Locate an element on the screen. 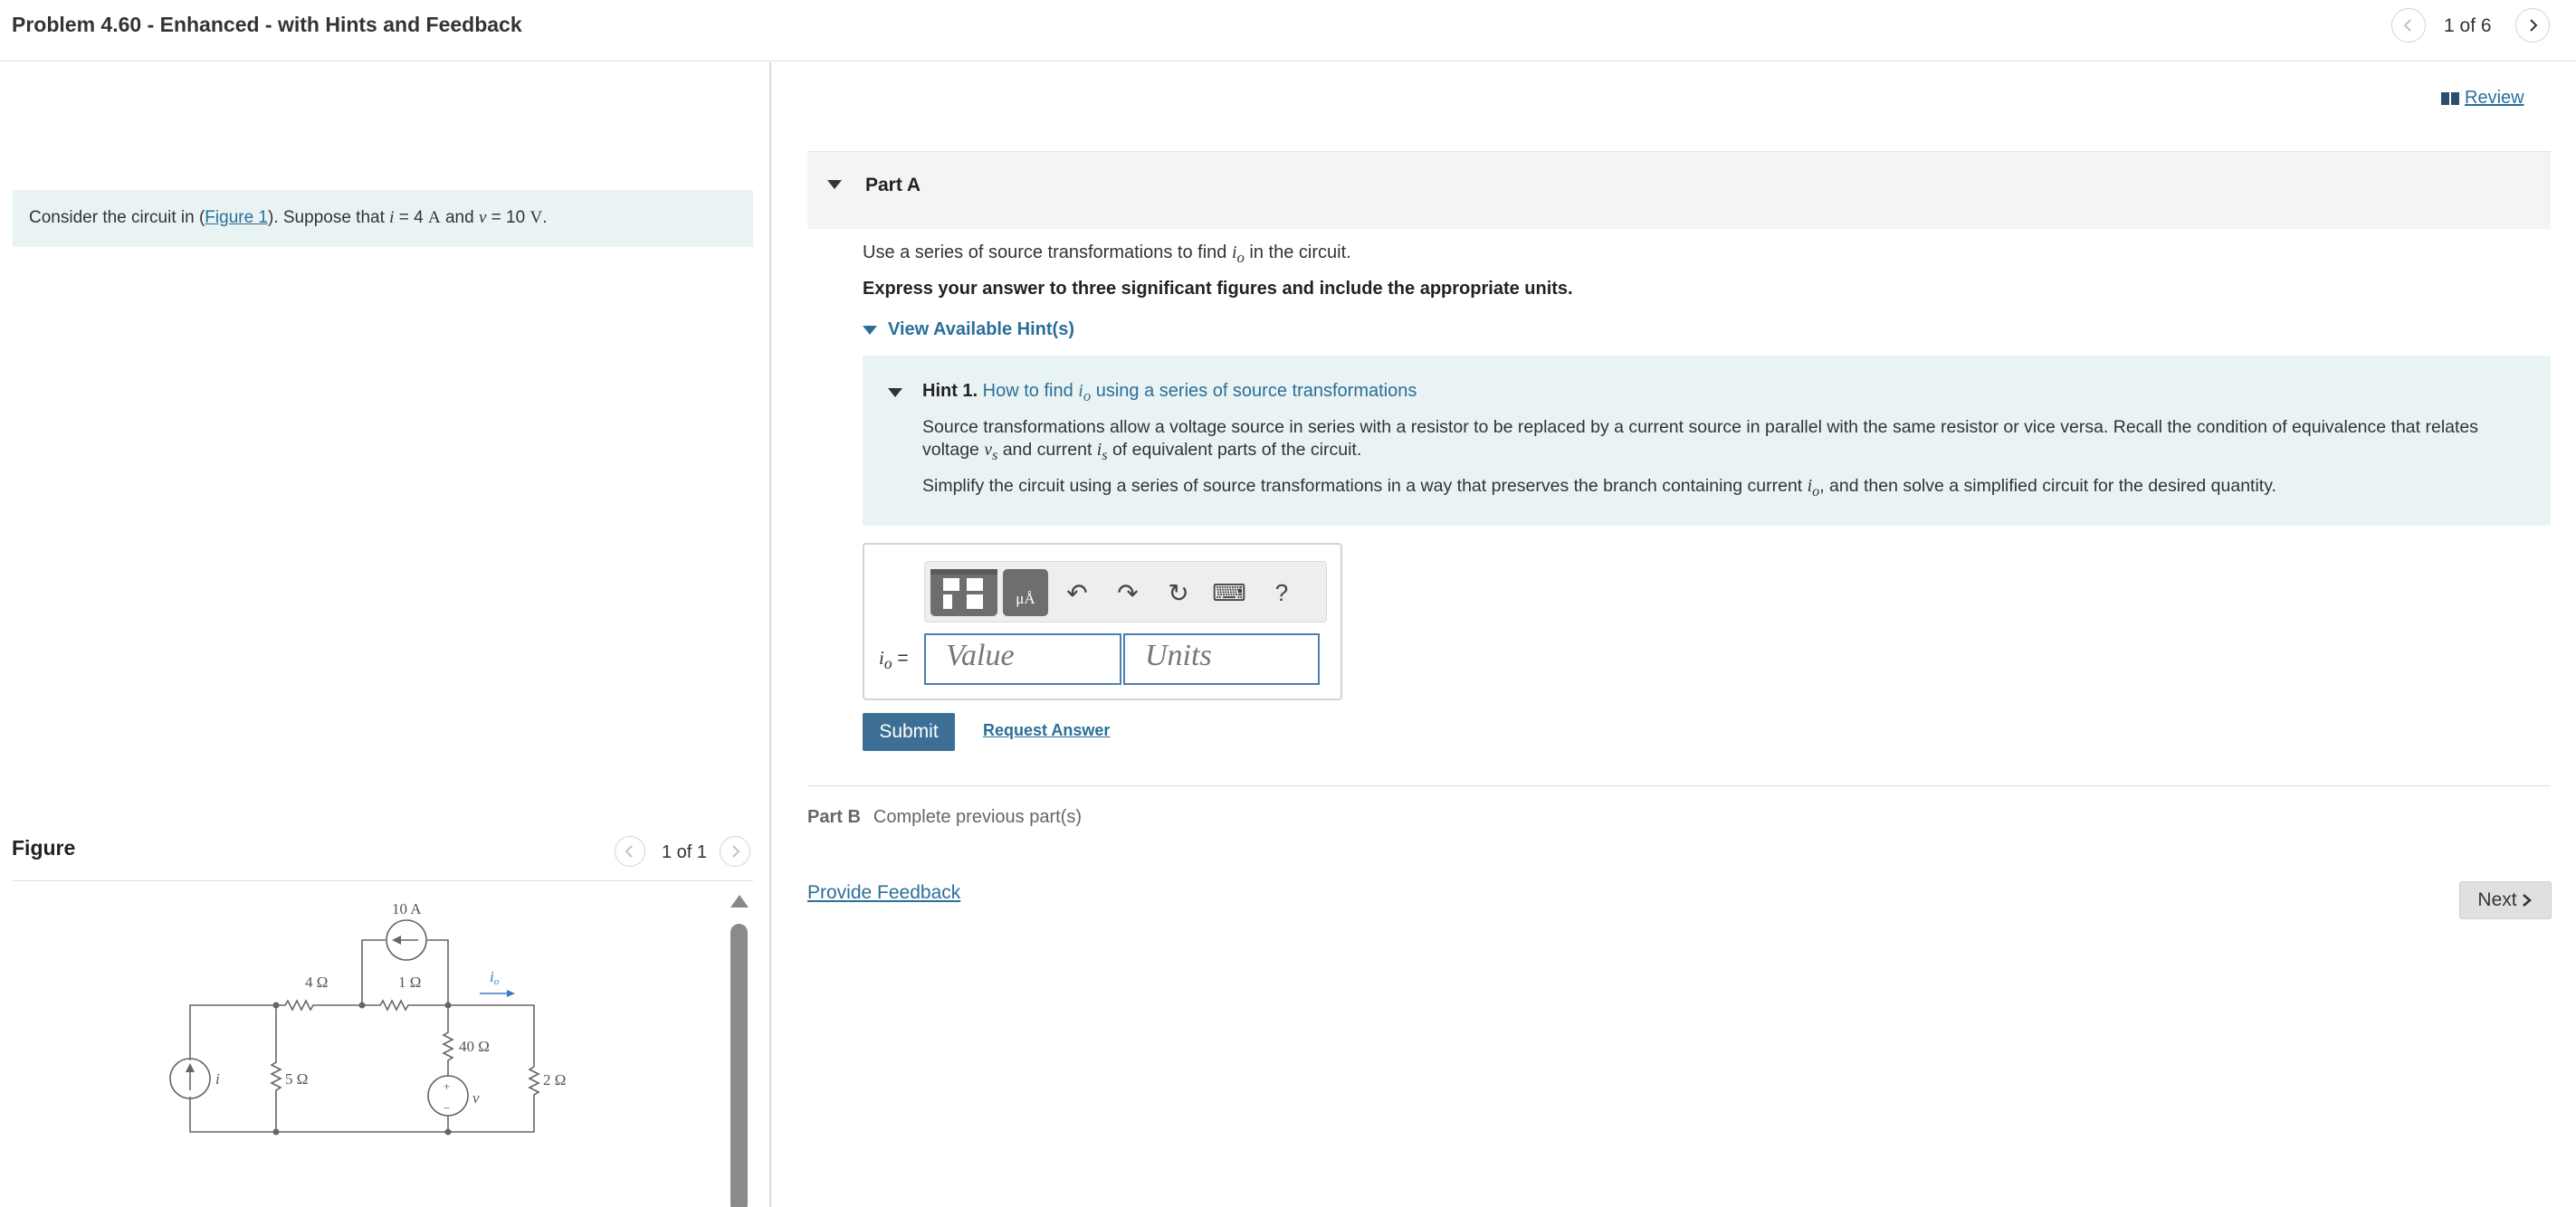 Image resolution: width=2576 pixels, height=1207 pixels. redo-icon: ↷ is located at coordinates (1127, 592).